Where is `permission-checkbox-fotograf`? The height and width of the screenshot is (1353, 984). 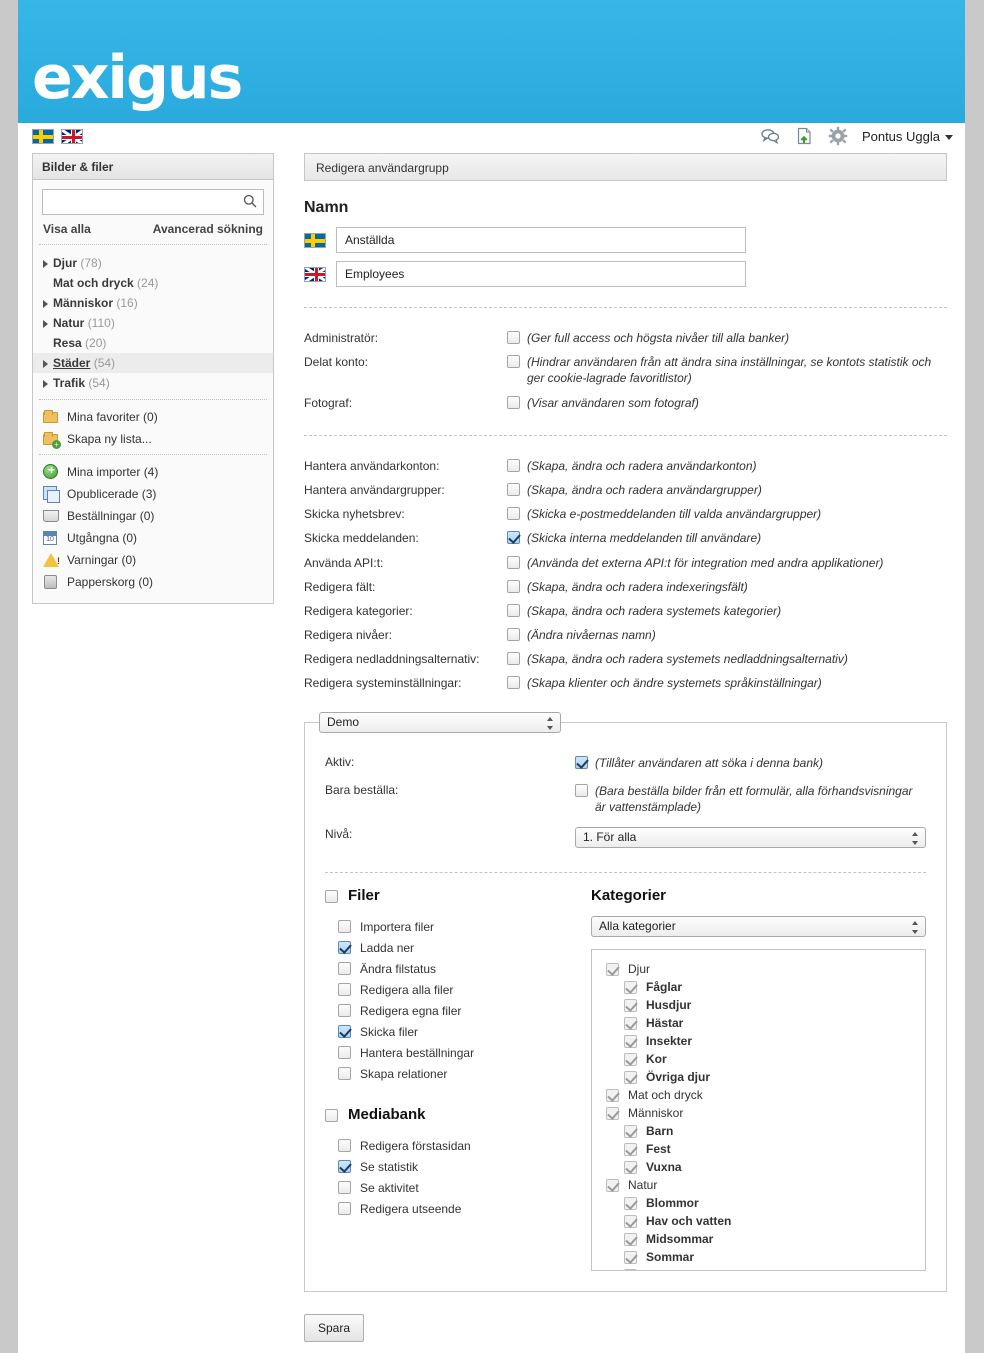
permission-checkbox-fotograf is located at coordinates (513, 402).